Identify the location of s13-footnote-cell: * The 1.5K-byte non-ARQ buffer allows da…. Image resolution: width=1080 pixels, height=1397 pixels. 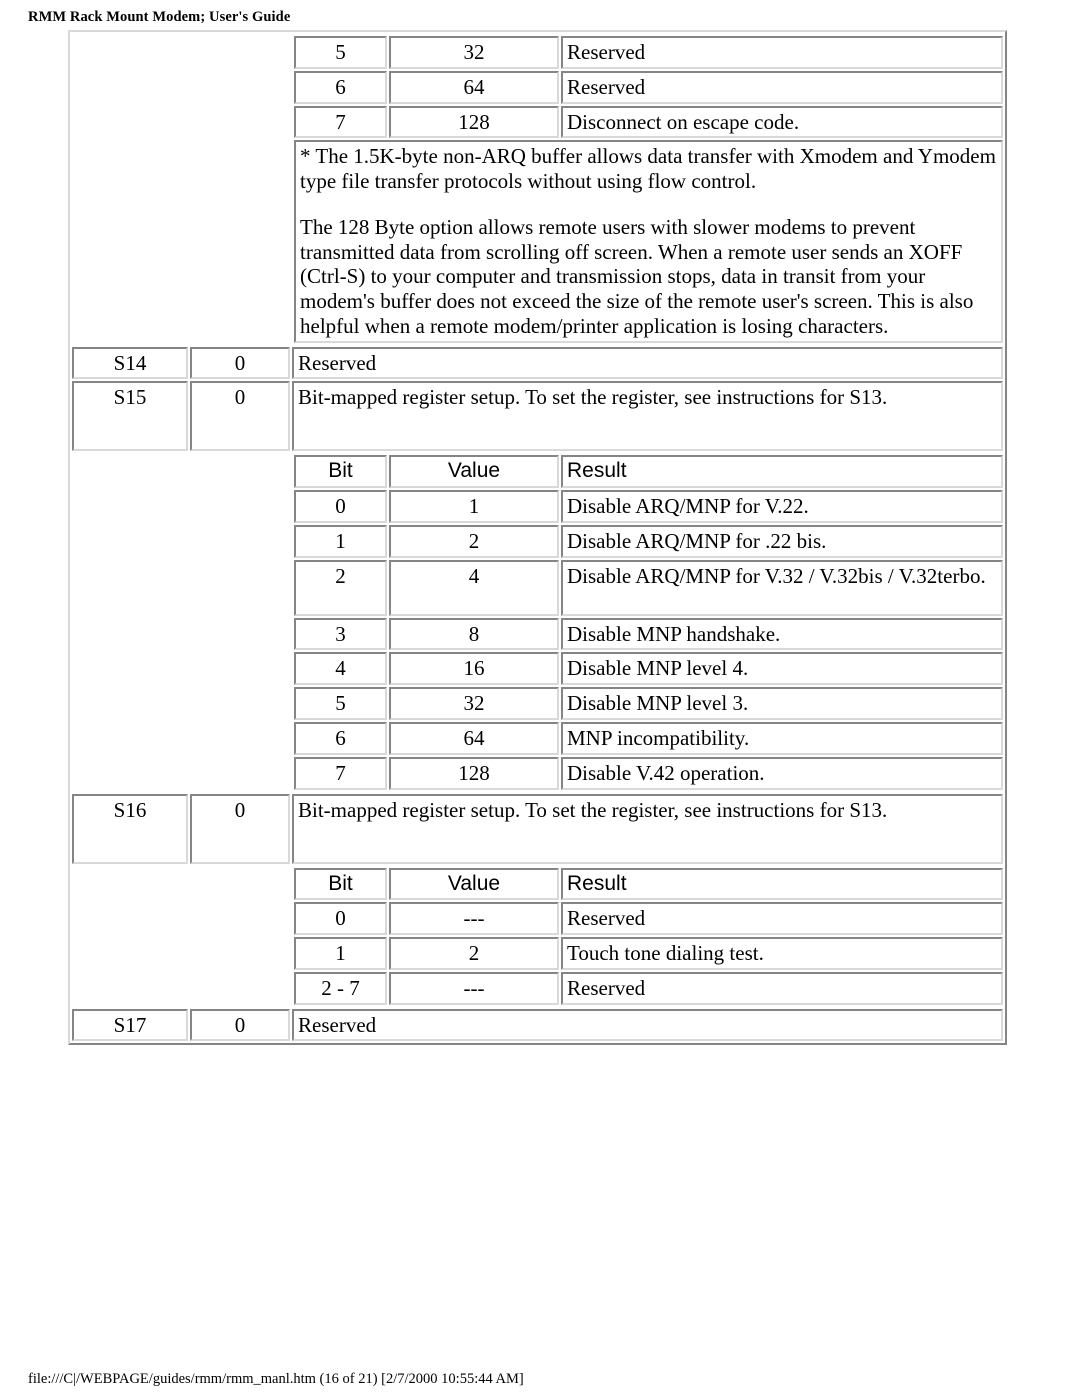
(648, 241).